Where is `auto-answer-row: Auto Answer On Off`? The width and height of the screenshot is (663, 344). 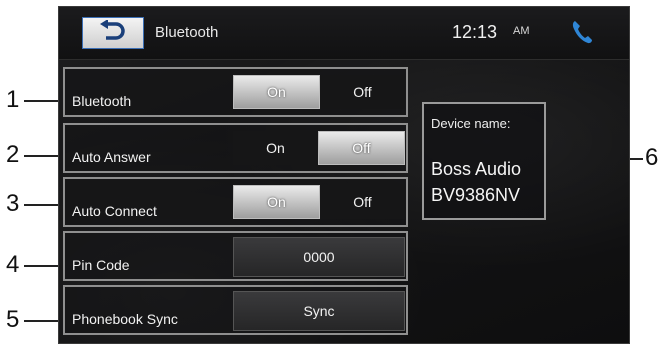
auto-answer-row: Auto Answer On Off is located at coordinates (235, 148).